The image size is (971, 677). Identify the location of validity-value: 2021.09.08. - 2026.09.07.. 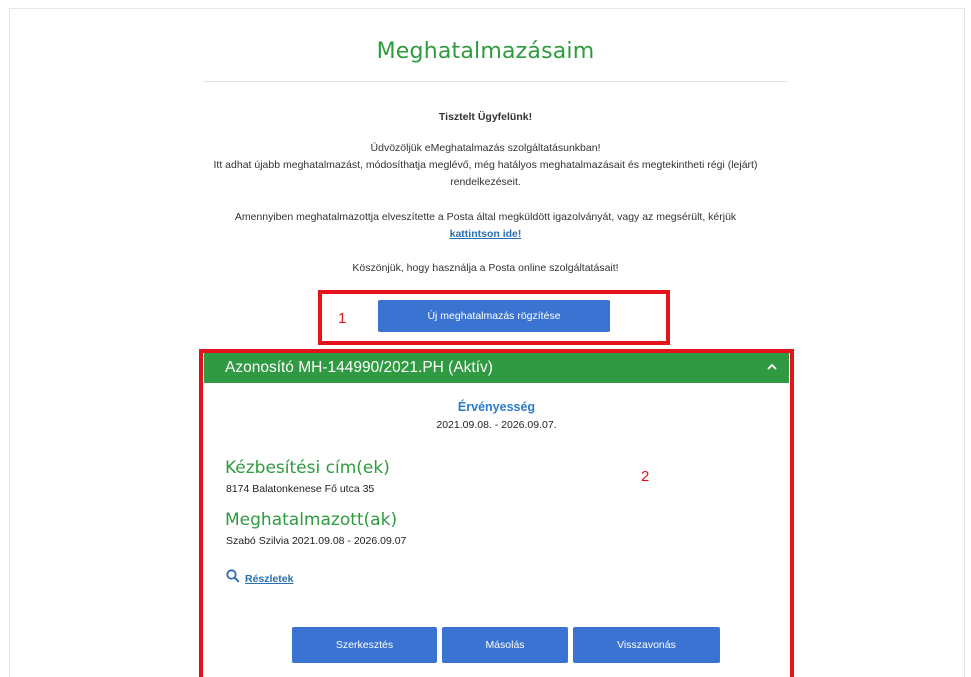
(496, 425).